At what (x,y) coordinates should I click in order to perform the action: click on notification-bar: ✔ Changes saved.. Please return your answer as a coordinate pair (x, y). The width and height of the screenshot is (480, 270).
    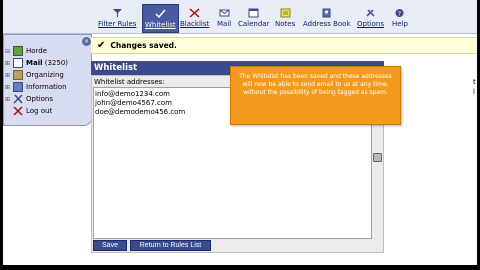
    Looking at the image, I should click on (284, 45).